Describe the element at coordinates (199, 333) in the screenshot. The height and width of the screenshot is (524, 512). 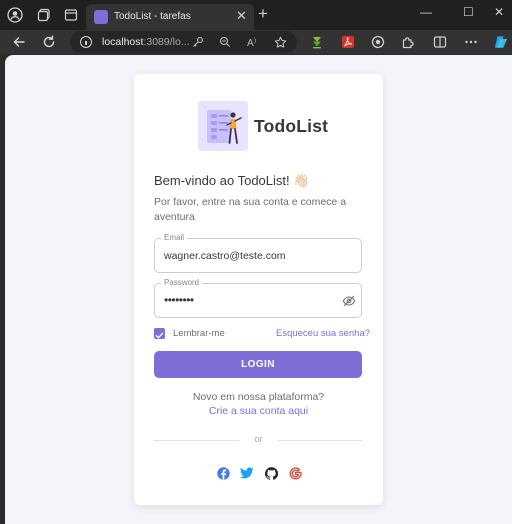
I see `remember-label: Lembrar-me` at that location.